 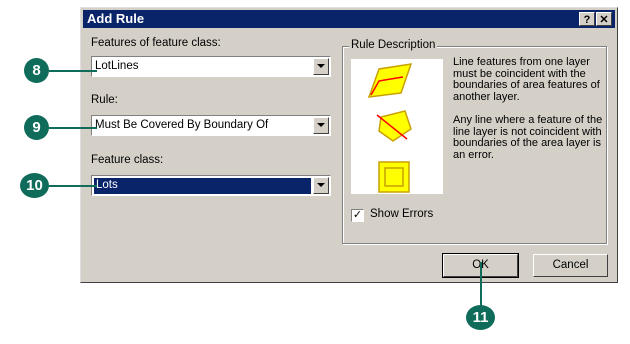 What do you see at coordinates (604, 19) in the screenshot?
I see `close-button: ✕` at bounding box center [604, 19].